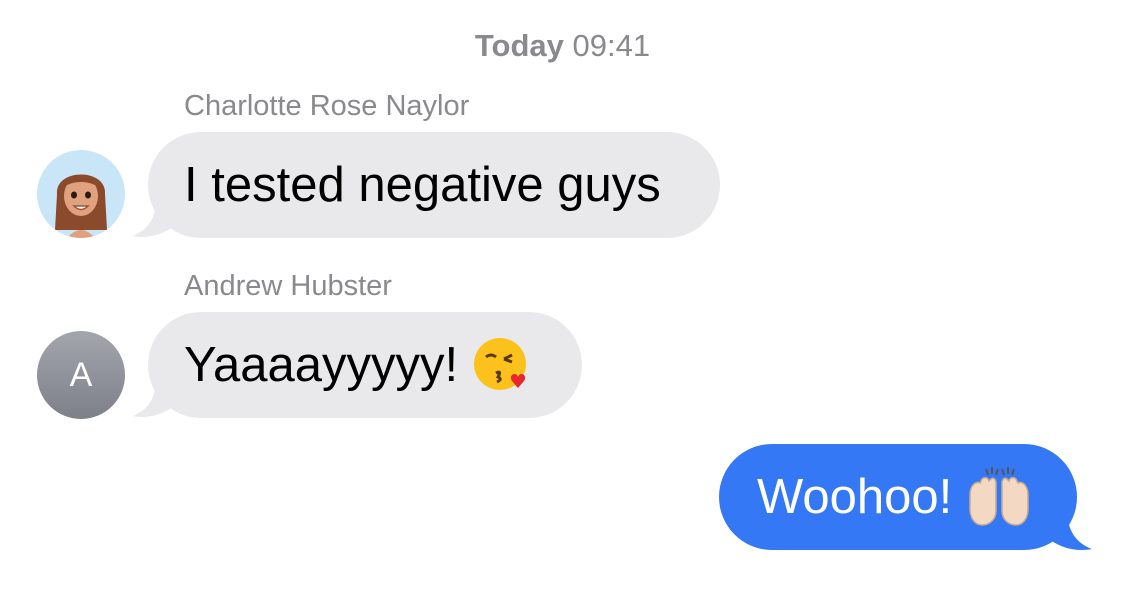 The height and width of the screenshot is (590, 1125). What do you see at coordinates (422, 185) in the screenshot?
I see `message-text: I tested negative guys` at bounding box center [422, 185].